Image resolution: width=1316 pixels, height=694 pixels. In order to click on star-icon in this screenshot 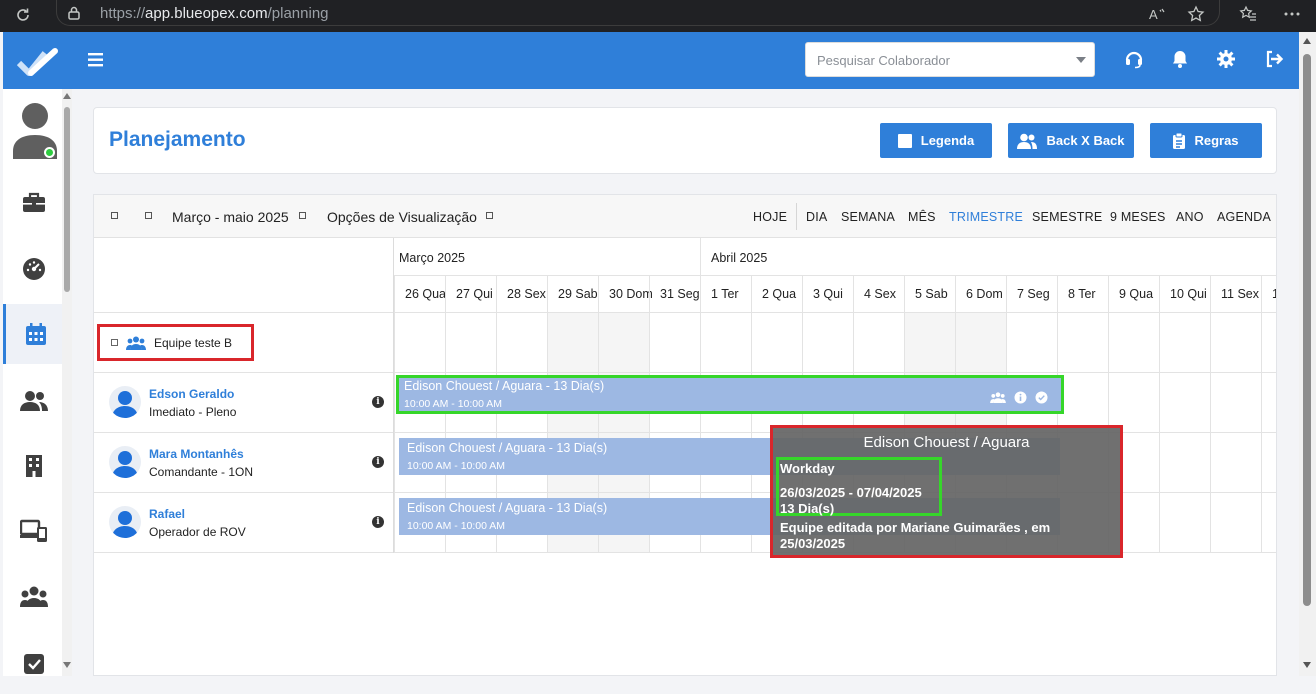, I will do `click(1196, 14)`.